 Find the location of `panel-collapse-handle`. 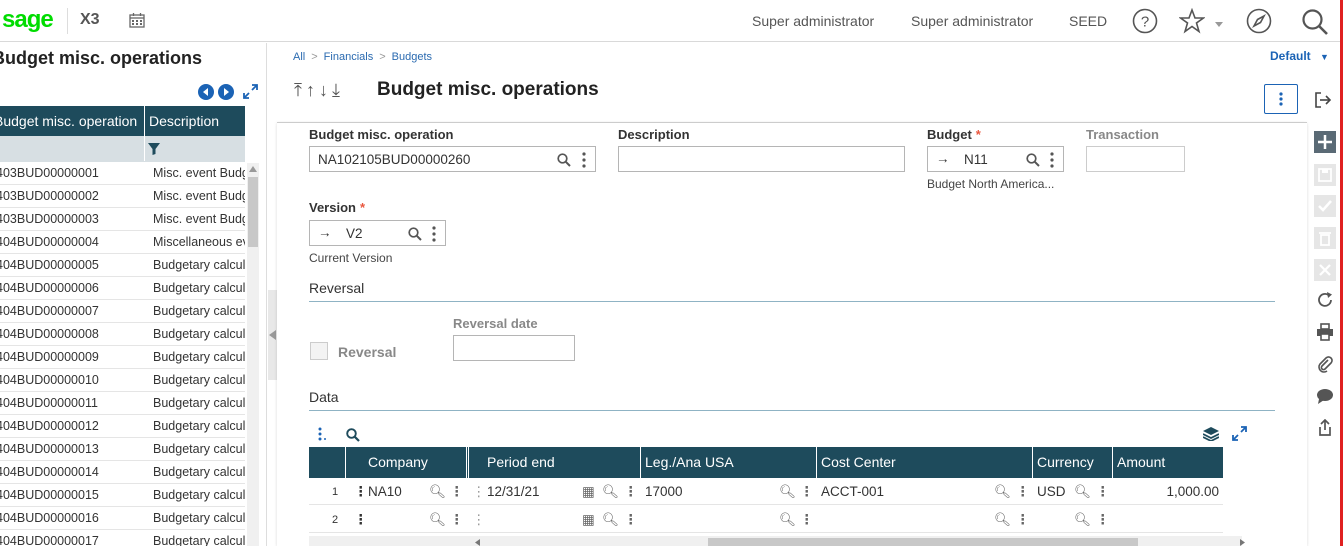

panel-collapse-handle is located at coordinates (272, 335).